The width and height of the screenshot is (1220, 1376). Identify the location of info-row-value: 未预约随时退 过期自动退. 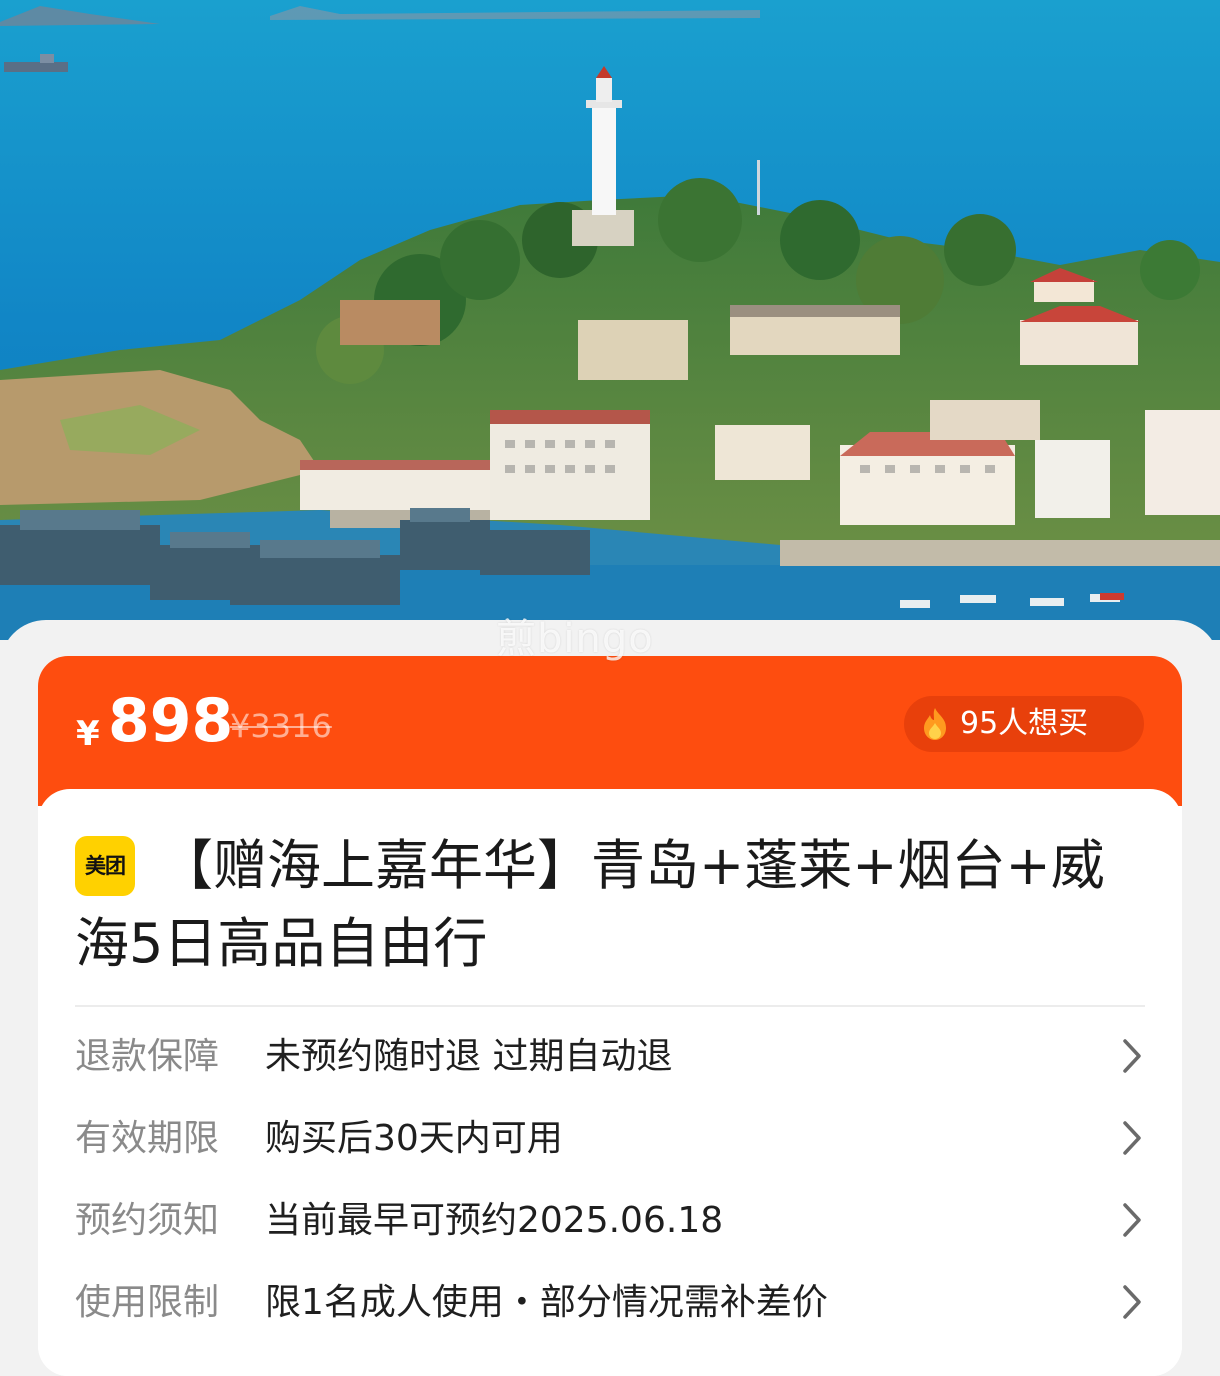
(469, 1056).